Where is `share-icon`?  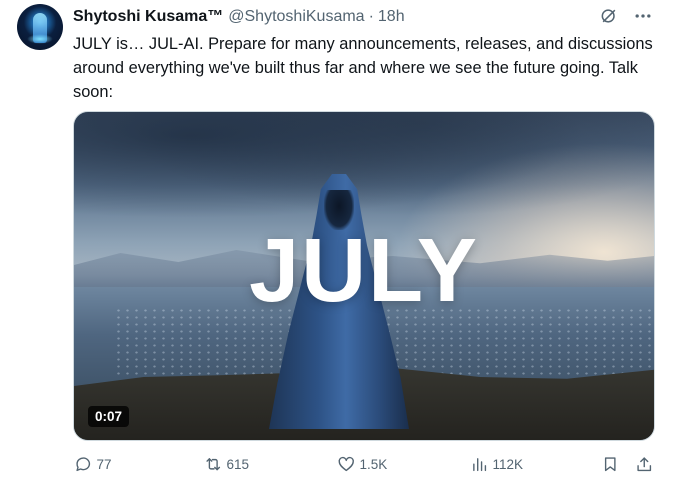
share-icon is located at coordinates (644, 464).